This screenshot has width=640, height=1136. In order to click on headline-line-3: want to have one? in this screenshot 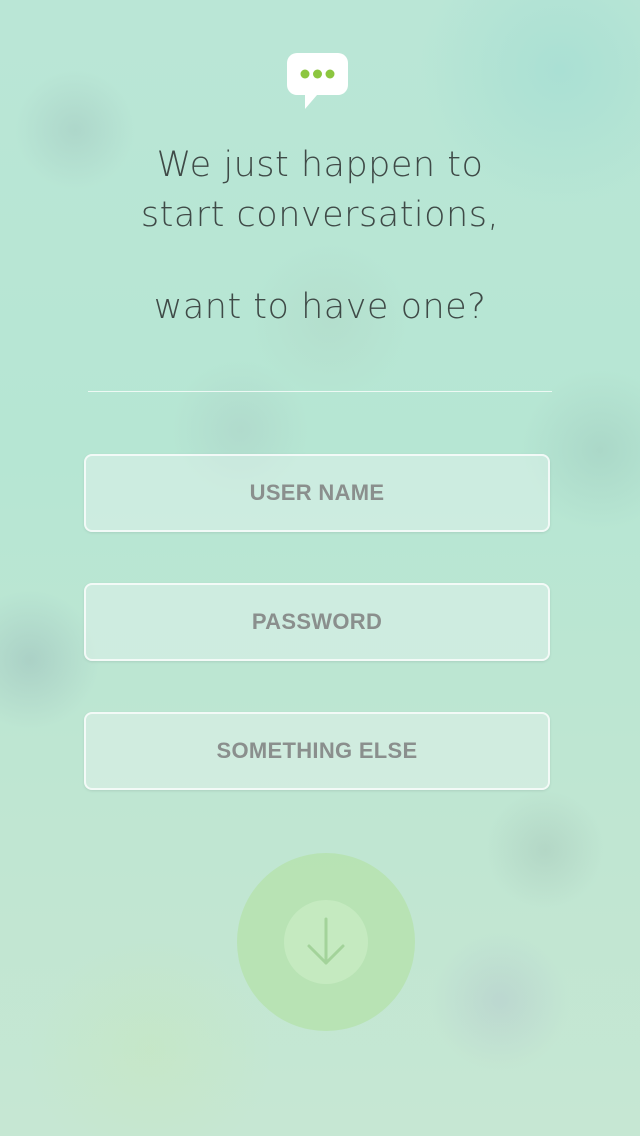, I will do `click(320, 307)`.